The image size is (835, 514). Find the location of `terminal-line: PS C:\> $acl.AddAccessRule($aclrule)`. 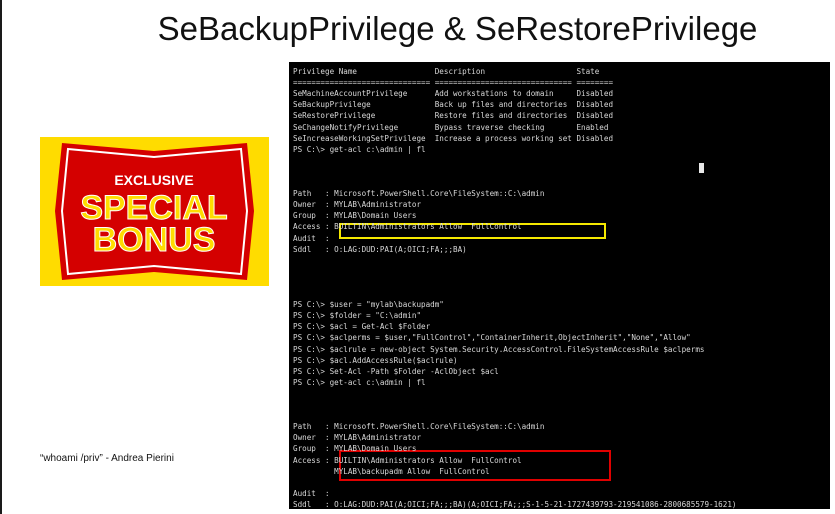

terminal-line: PS C:\> $acl.AddAccessRule($aclrule) is located at coordinates (375, 360).